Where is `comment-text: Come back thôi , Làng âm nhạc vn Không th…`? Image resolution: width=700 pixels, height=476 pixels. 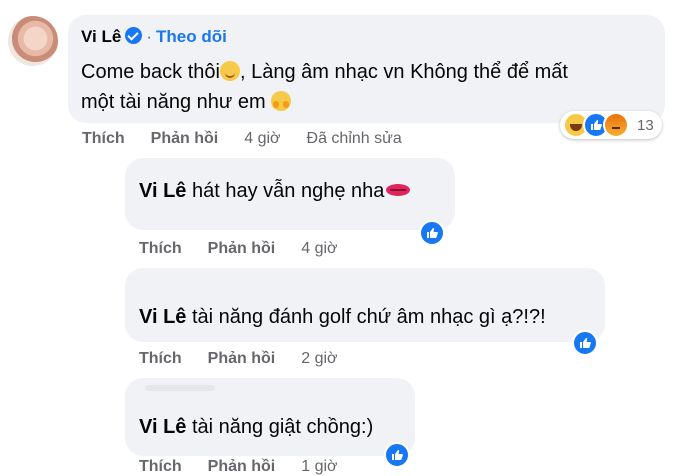
comment-text: Come back thôi , Làng âm nhạc vn Không th… is located at coordinates (324, 87).